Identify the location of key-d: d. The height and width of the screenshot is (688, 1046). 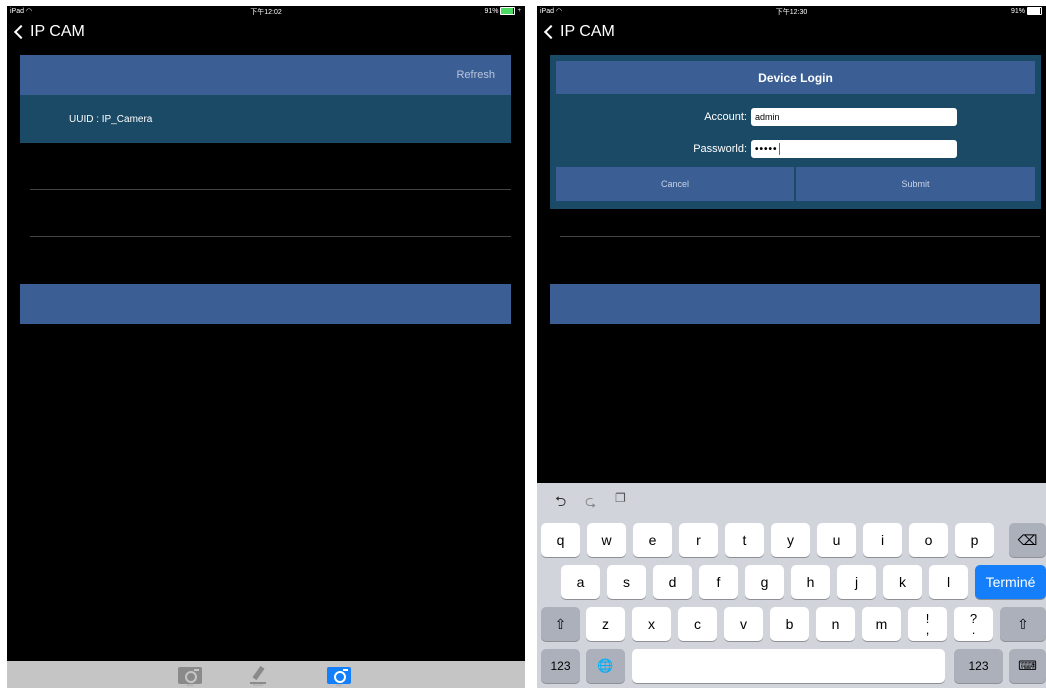
(672, 582).